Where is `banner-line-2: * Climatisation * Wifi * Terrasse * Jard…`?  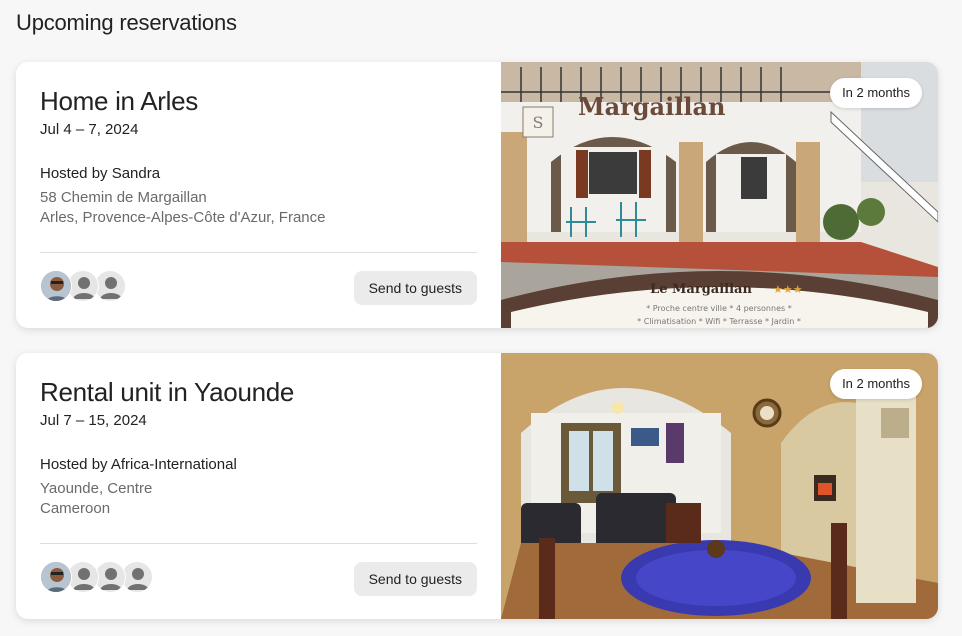 banner-line-2: * Climatisation * Wifi * Terrasse * Jard… is located at coordinates (719, 321).